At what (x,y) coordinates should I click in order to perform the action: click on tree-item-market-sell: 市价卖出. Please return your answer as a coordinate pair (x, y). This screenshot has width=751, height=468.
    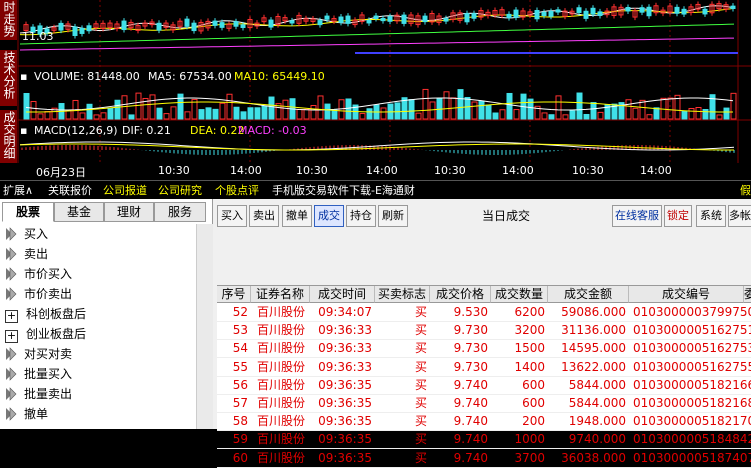
    Looking at the image, I should click on (38, 294).